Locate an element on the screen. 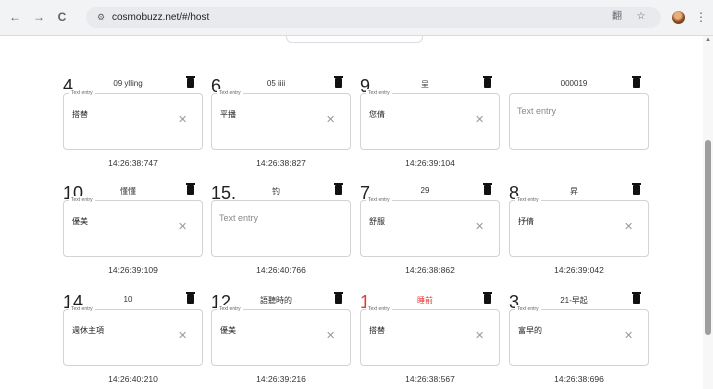  text-entry-value: 平播 is located at coordinates (228, 114).